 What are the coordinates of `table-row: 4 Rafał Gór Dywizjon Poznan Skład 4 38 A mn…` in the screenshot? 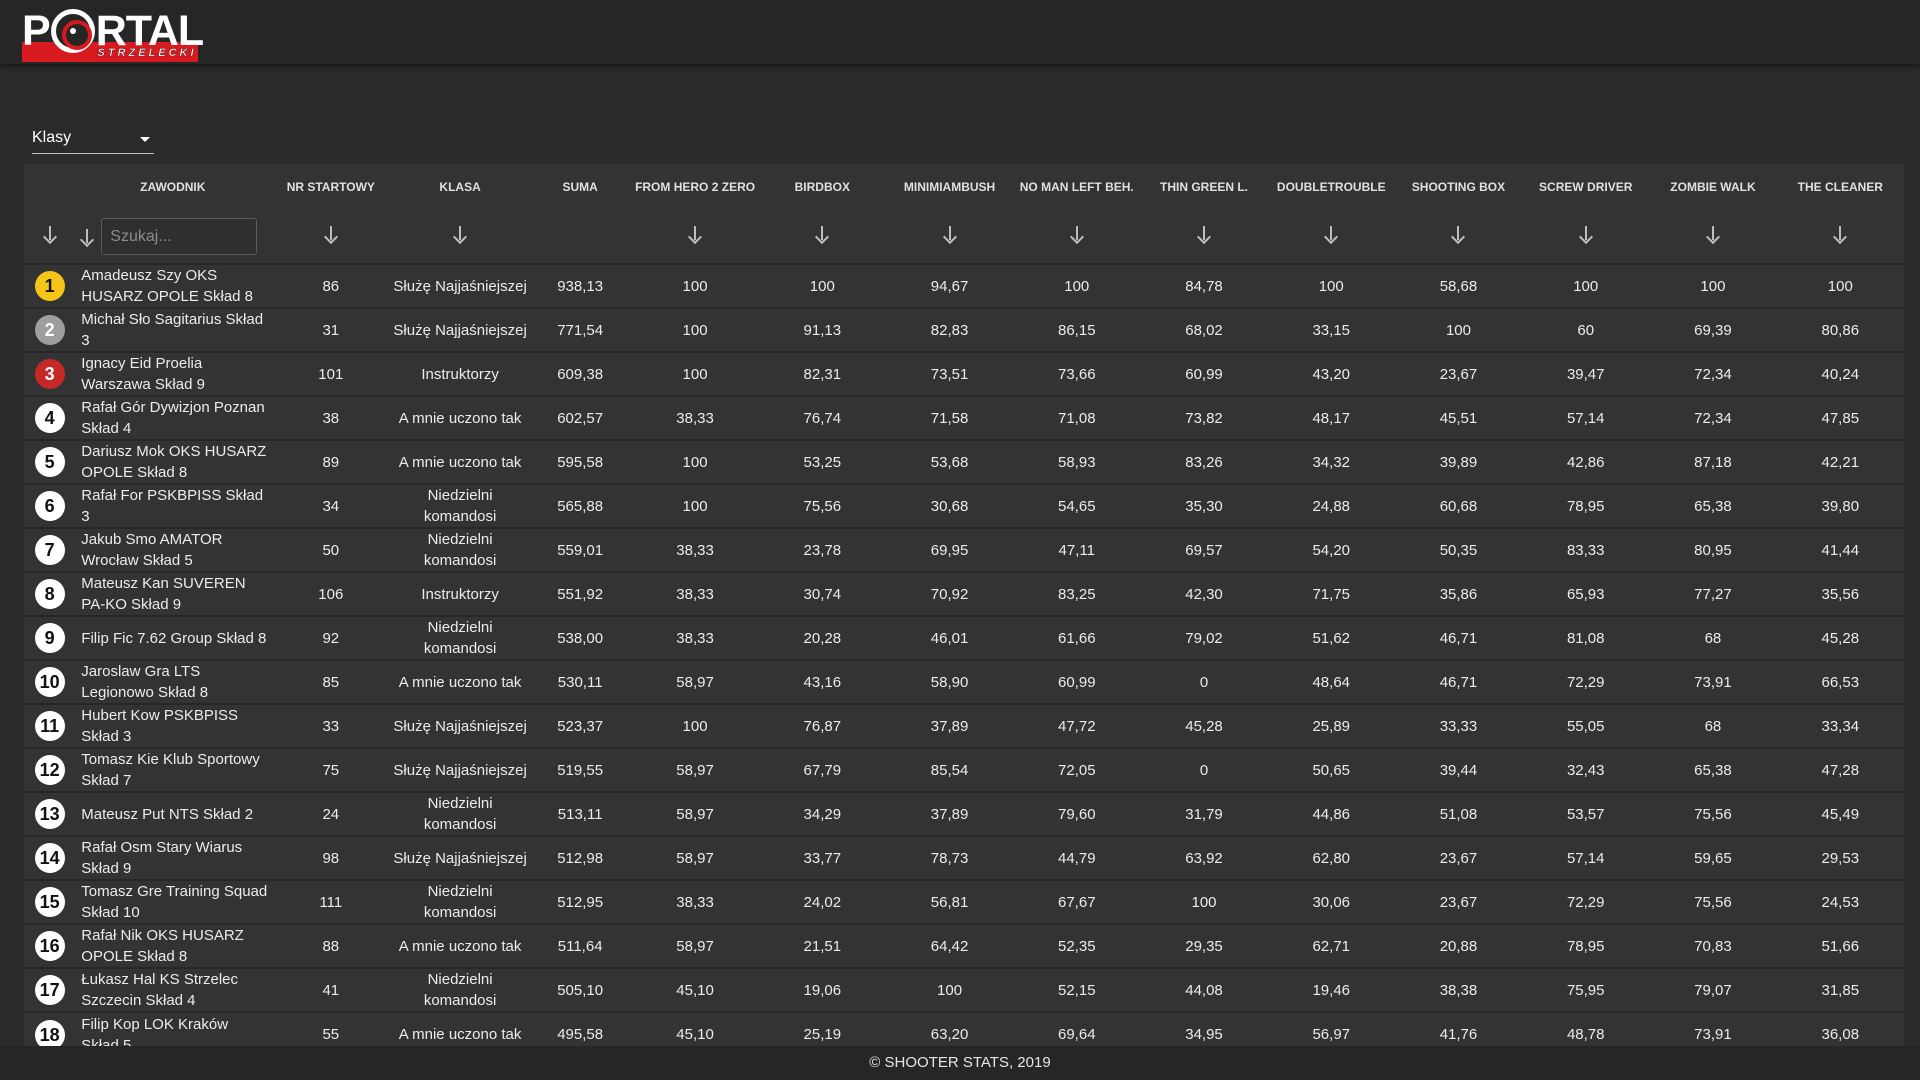 It's located at (964, 417).